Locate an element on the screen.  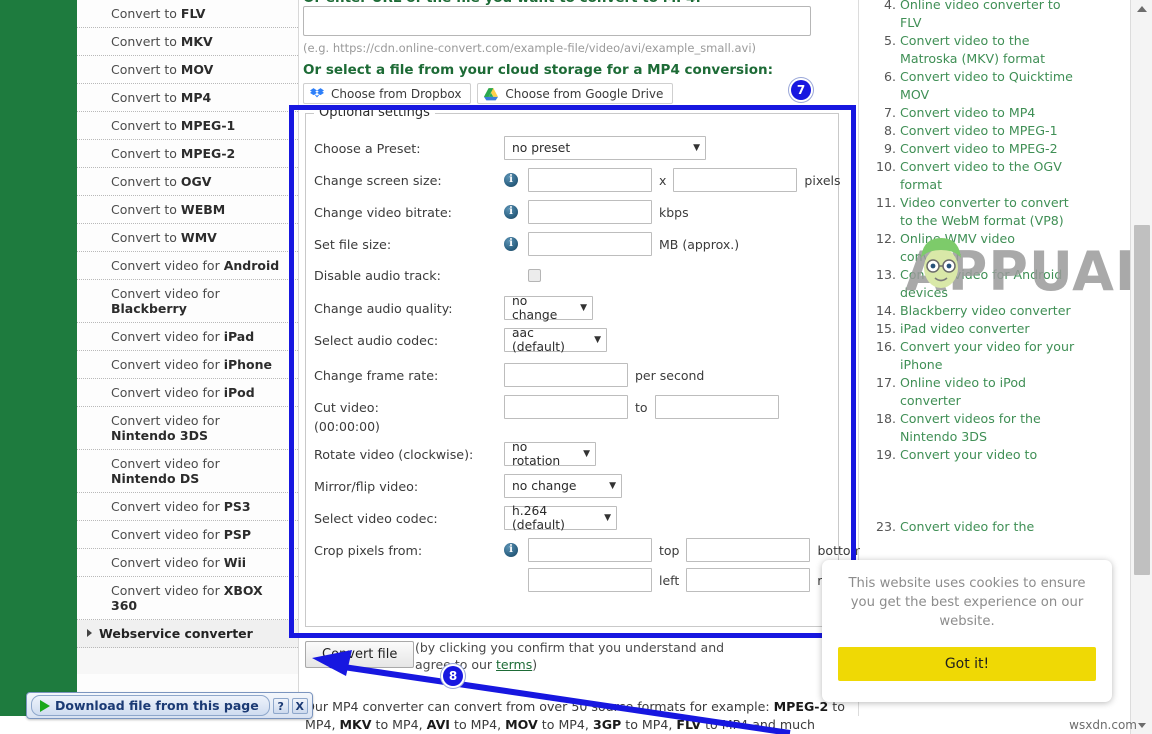
disable-audio-checkbox is located at coordinates (534, 275).